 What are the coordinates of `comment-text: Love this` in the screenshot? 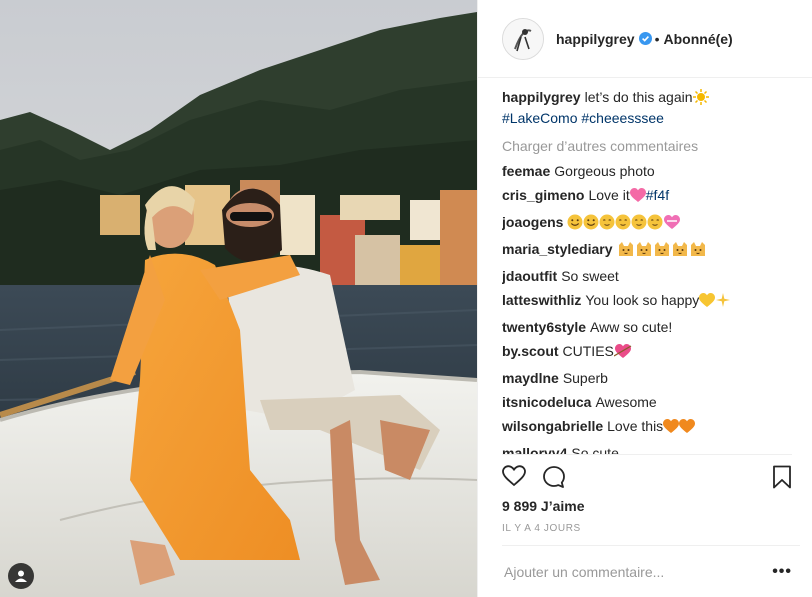 It's located at (635, 426).